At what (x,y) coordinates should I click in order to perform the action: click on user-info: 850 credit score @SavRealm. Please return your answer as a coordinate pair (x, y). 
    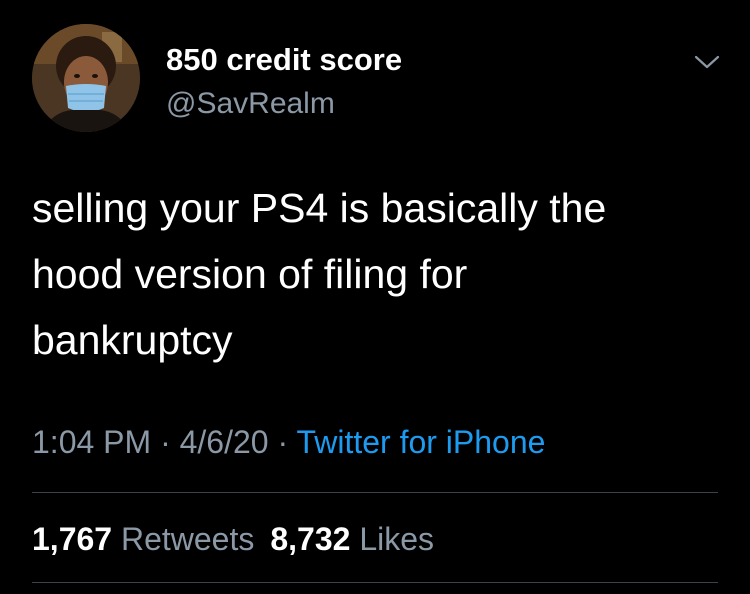
    Looking at the image, I should click on (284, 82).